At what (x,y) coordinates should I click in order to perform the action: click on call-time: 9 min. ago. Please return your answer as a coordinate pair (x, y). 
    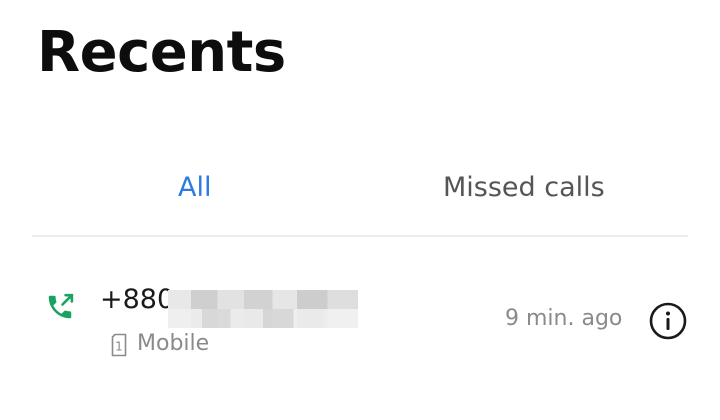
    Looking at the image, I should click on (564, 318).